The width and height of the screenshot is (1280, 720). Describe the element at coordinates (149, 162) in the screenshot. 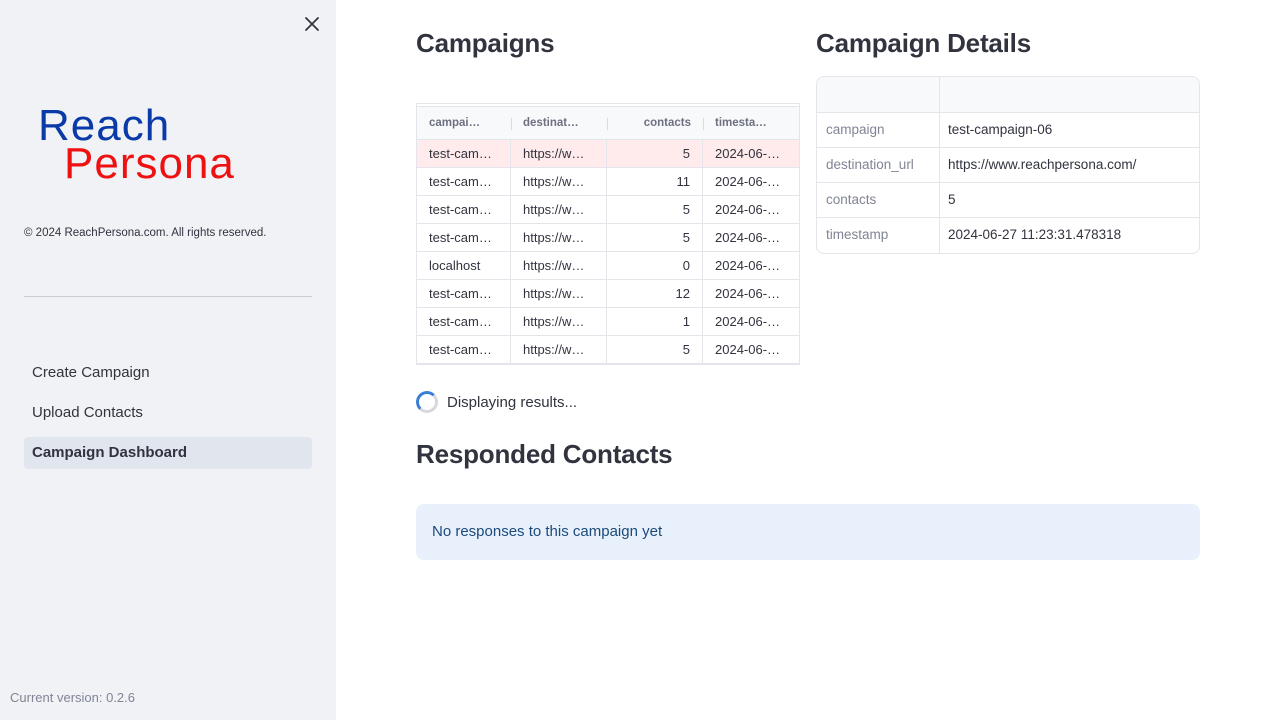

I see `logo-persona: Persona` at that location.